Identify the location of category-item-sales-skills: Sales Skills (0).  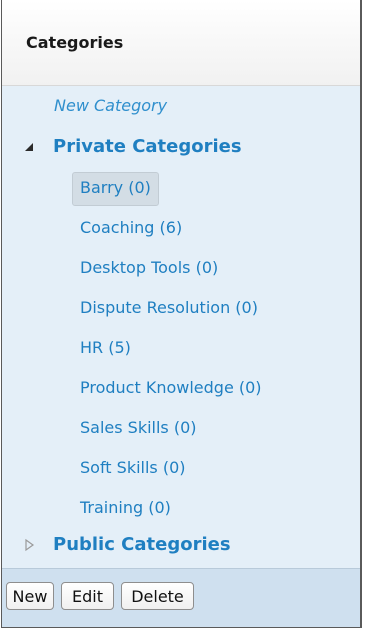
(138, 429).